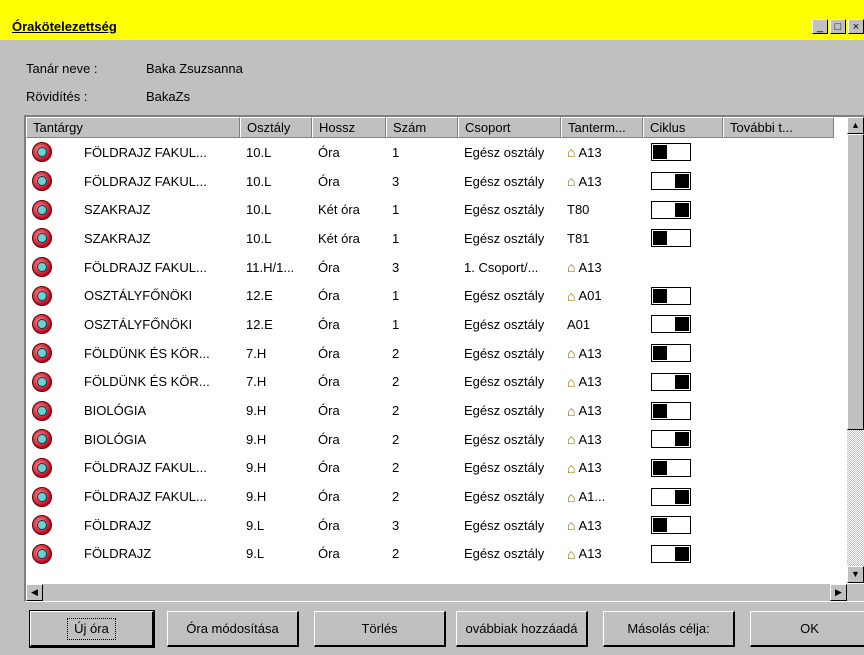 This screenshot has height=655, width=864. Describe the element at coordinates (855, 125) in the screenshot. I see `scroll-up-arrow-icon: ▲` at that location.